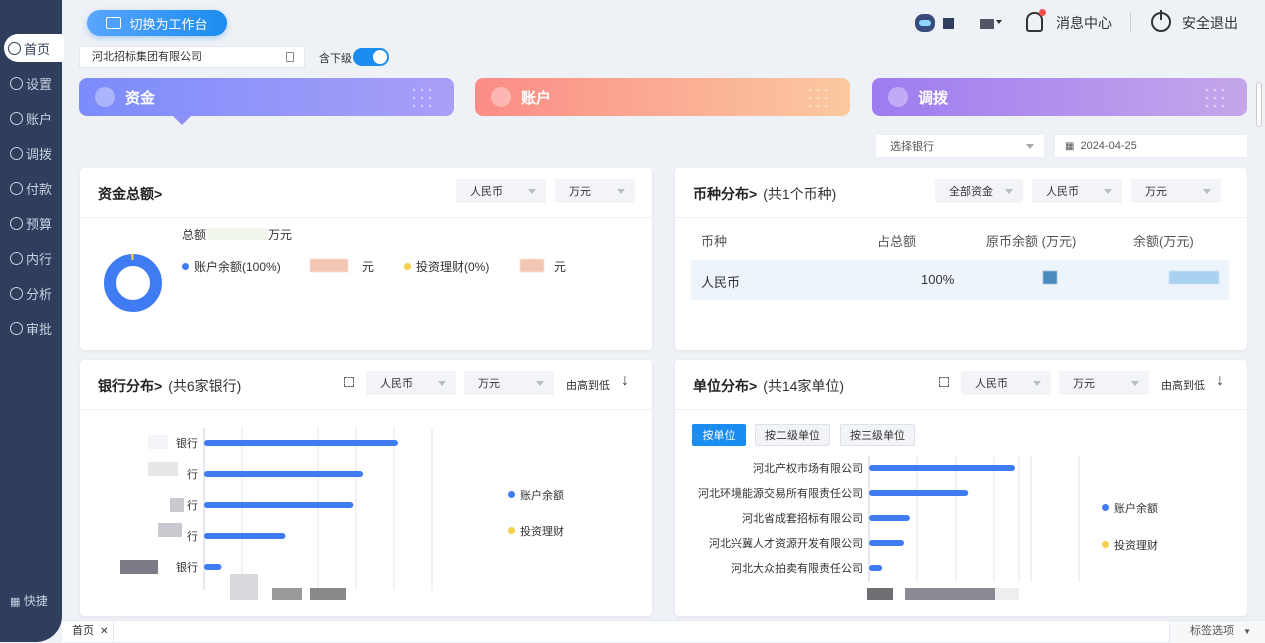 The height and width of the screenshot is (643, 1265). I want to click on user-avatar, so click(948, 23).